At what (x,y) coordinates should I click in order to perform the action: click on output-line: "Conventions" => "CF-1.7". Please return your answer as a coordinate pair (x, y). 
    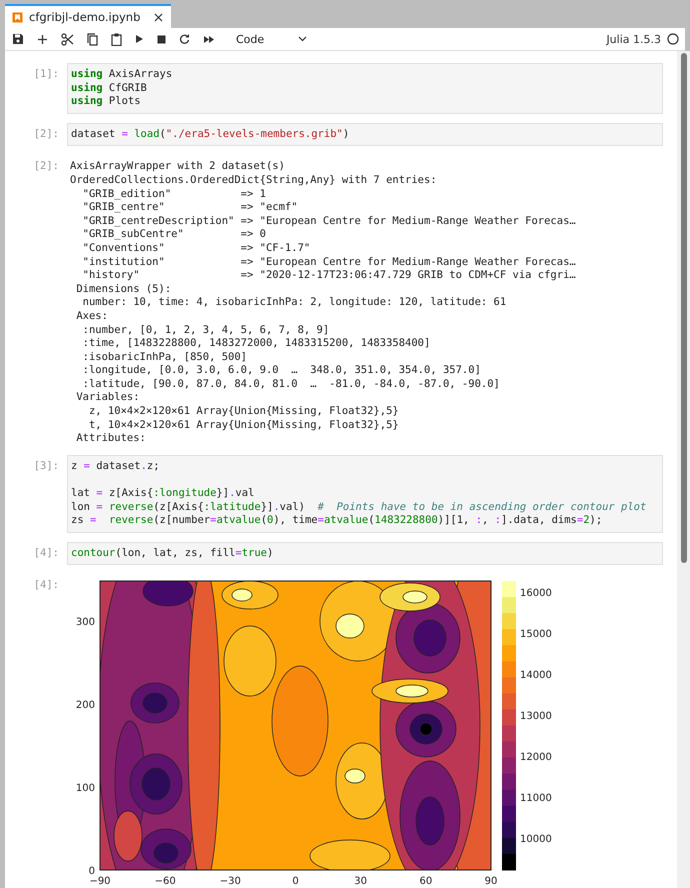
    Looking at the image, I should click on (197, 249).